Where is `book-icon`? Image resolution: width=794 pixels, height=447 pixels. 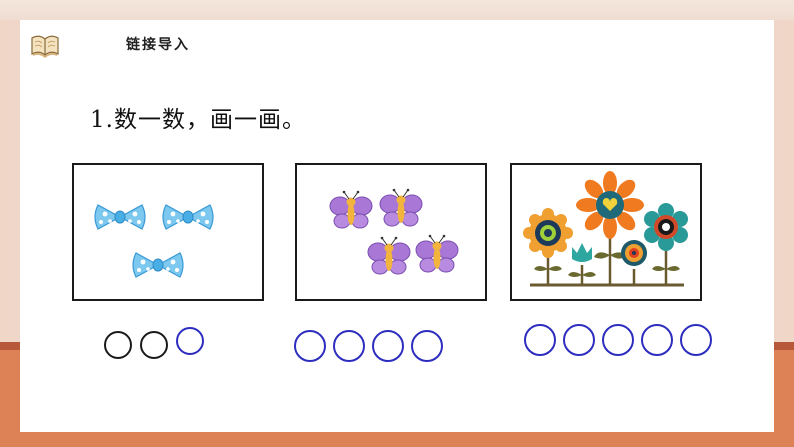
book-icon is located at coordinates (45, 46).